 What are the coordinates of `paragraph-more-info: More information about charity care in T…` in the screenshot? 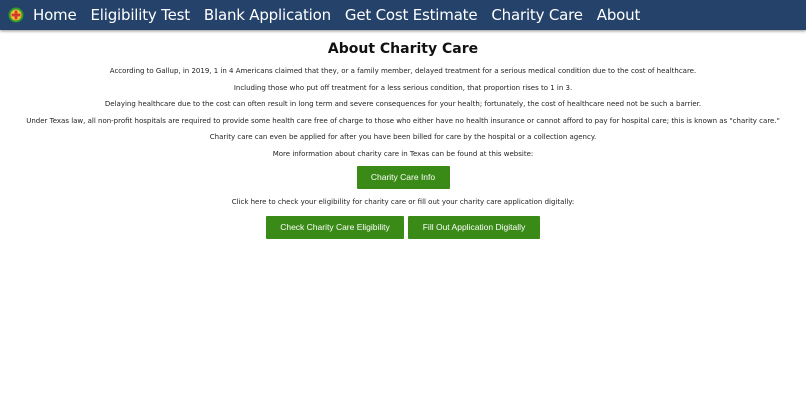 It's located at (403, 153).